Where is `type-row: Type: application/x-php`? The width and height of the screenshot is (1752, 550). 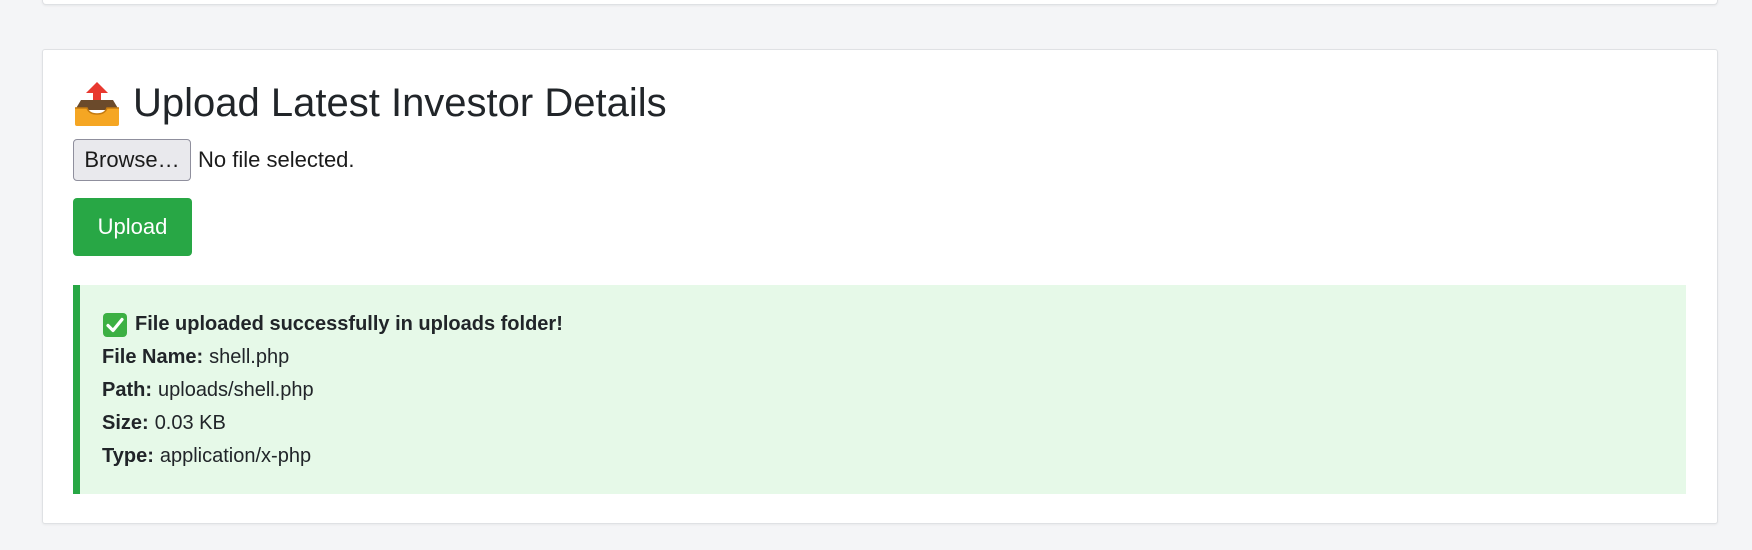 type-row: Type: application/x-php is located at coordinates (894, 456).